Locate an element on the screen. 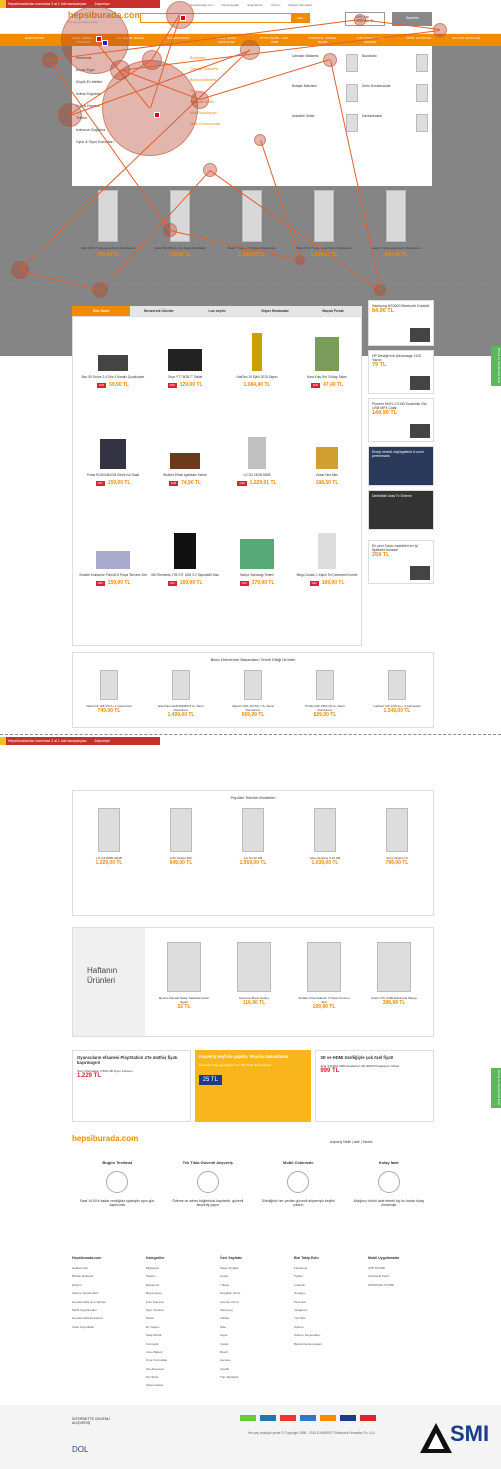  featured-category: Derin Dondurucular is located at coordinates (397, 95).